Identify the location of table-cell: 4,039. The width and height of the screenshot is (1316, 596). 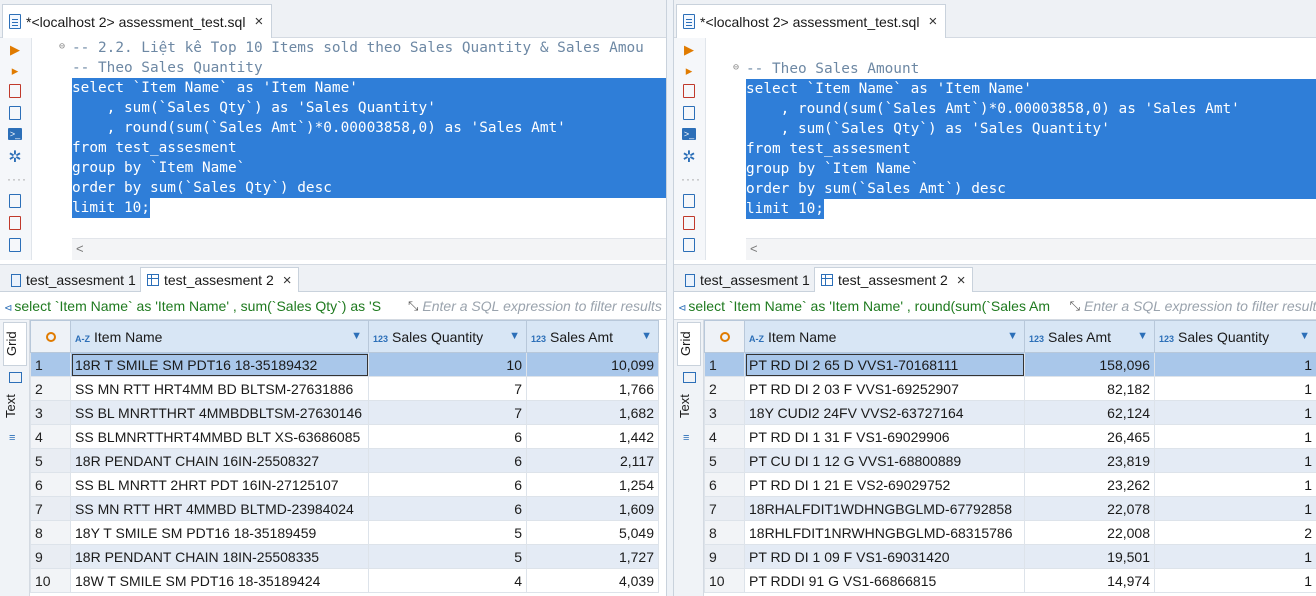
(593, 581).